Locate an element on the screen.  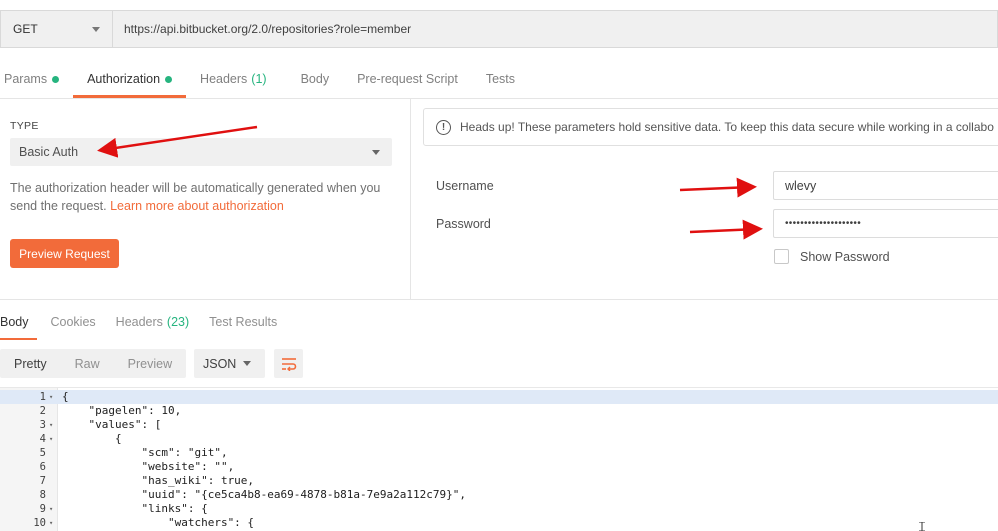
tab-headers: Headers (1) is located at coordinates (233, 79).